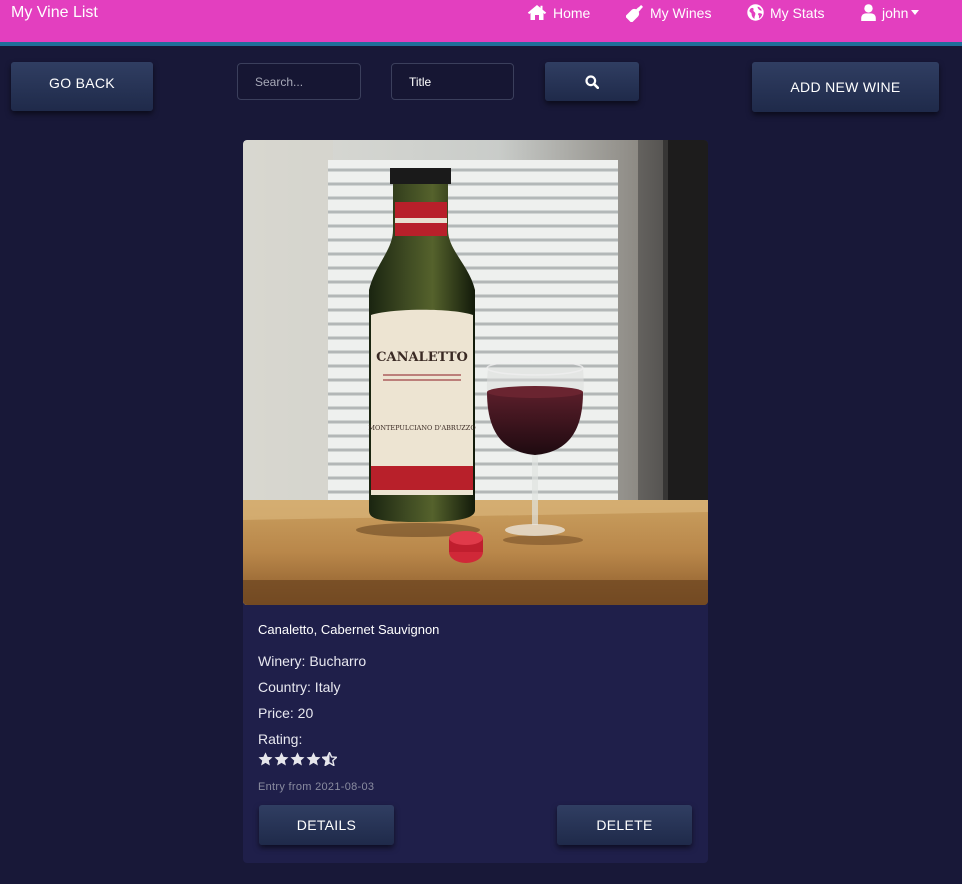  I want to click on nav-home: Home, so click(558, 12).